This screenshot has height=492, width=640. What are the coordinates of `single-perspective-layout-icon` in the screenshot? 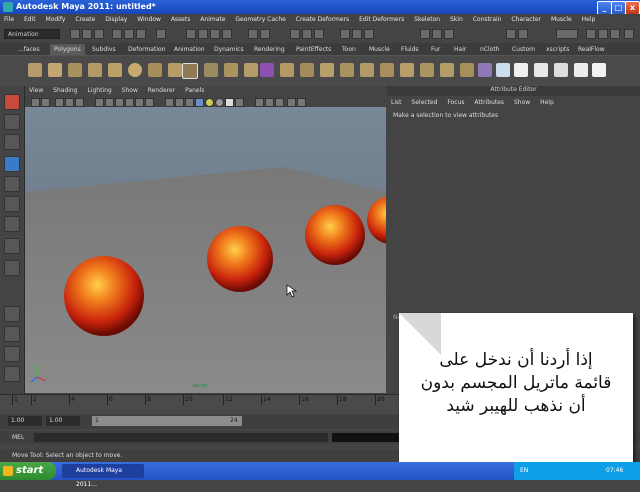 It's located at (12, 314).